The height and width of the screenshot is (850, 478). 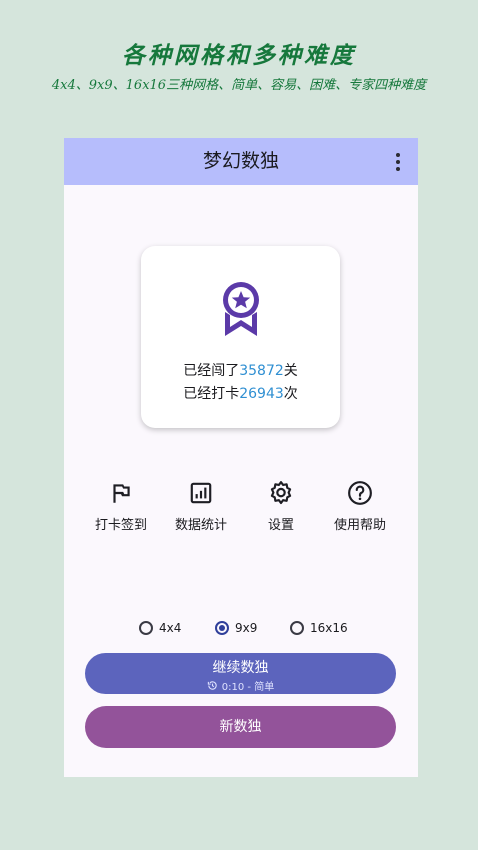 What do you see at coordinates (240, 685) in the screenshot?
I see `continue-detail: 0:10 - 简单` at bounding box center [240, 685].